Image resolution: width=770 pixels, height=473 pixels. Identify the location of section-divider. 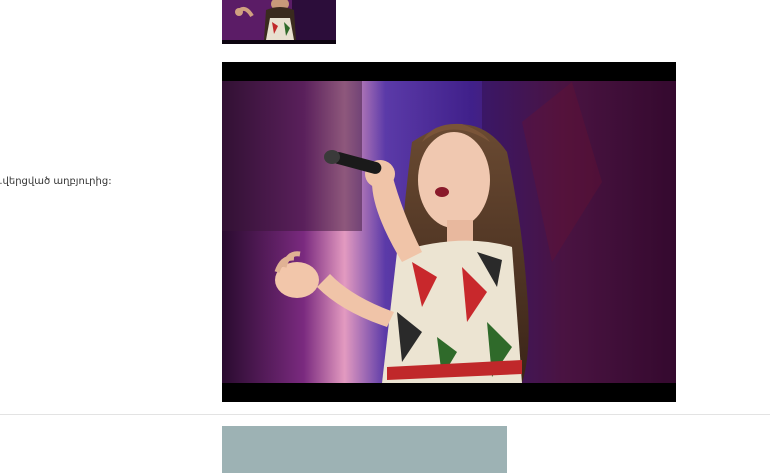
(385, 414).